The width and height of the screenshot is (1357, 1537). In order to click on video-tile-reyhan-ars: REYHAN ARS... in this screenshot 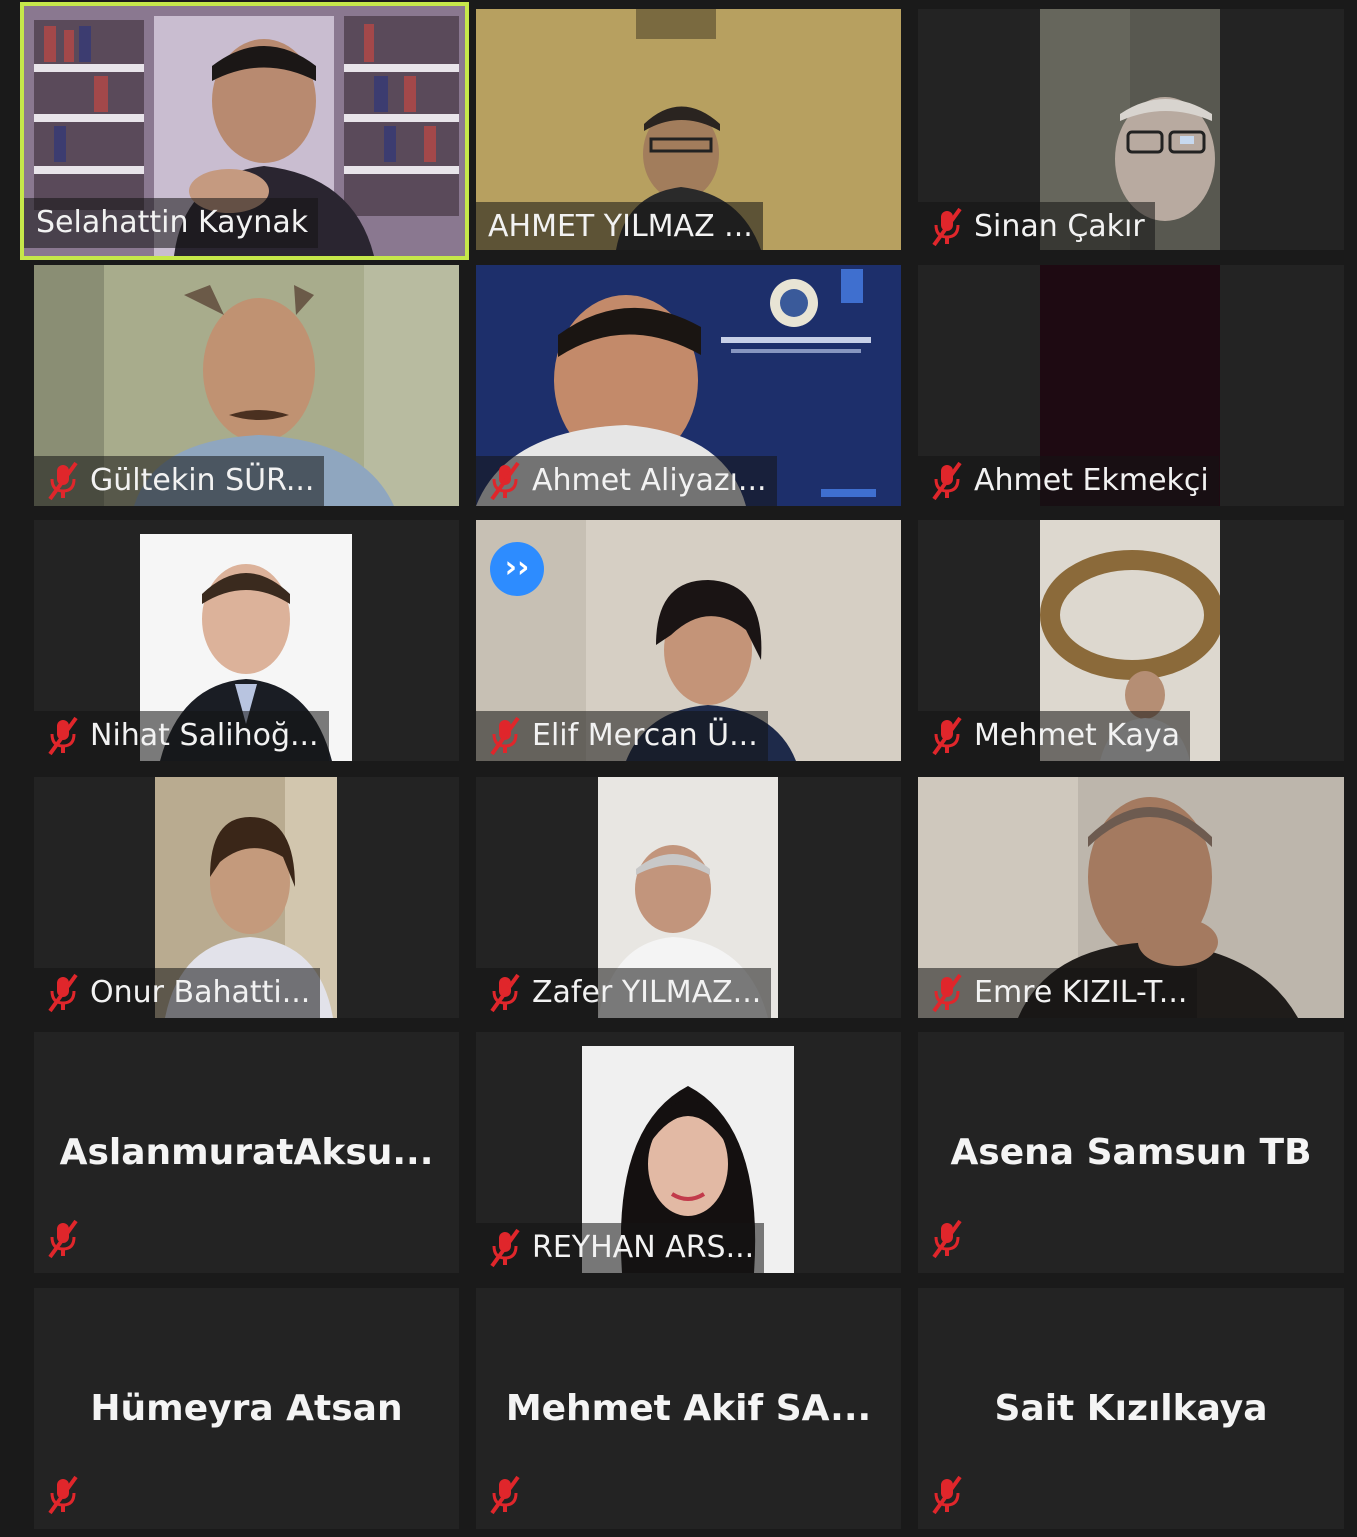, I will do `click(688, 1152)`.